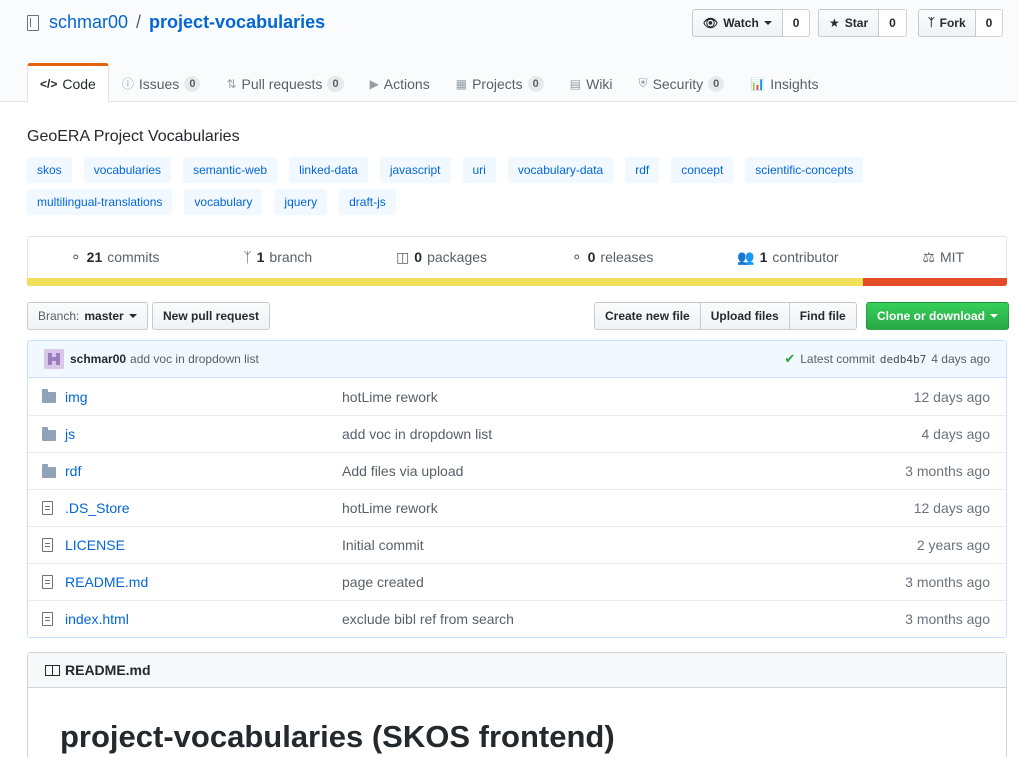  What do you see at coordinates (203, 582) in the screenshot?
I see `file-name-link: README.md` at bounding box center [203, 582].